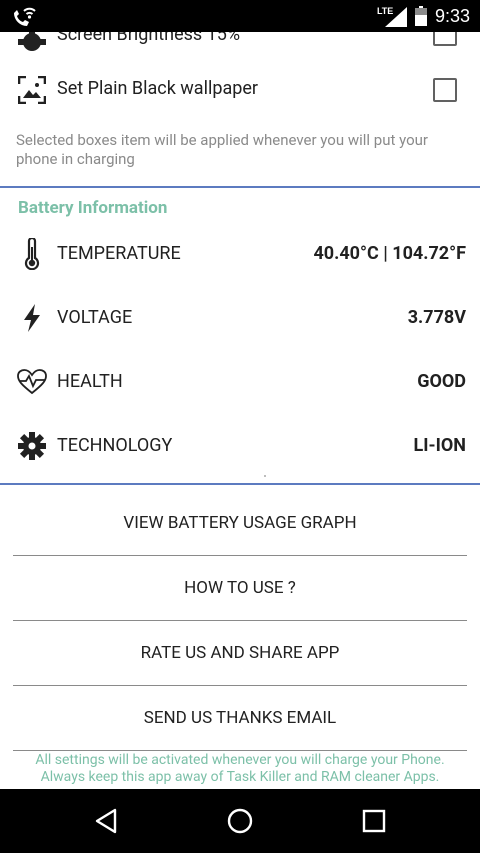 Image resolution: width=480 pixels, height=853 pixels. What do you see at coordinates (240, 750) in the screenshot?
I see `button-separator` at bounding box center [240, 750].